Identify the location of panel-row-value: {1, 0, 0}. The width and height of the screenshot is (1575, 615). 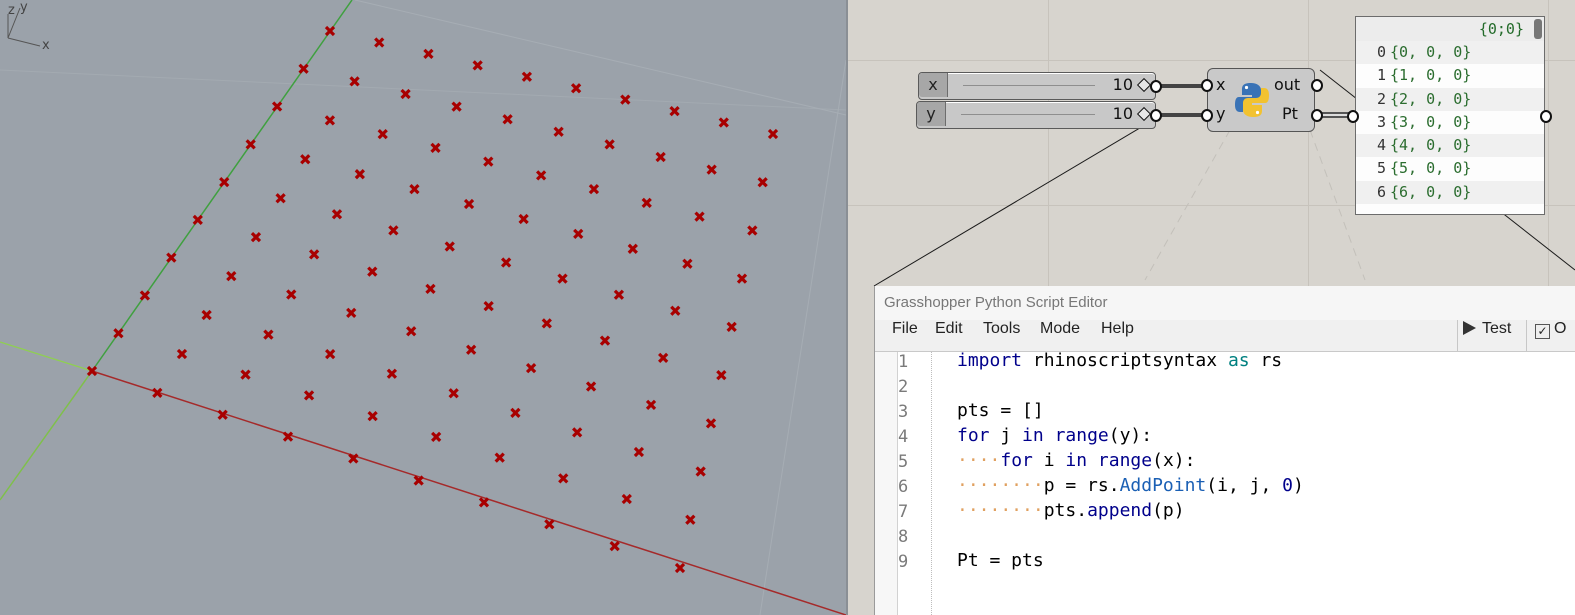
(1431, 75).